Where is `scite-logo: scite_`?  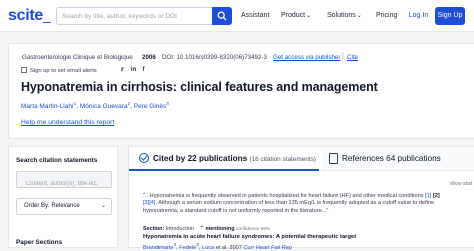
scite-logo: scite_ is located at coordinates (29, 16).